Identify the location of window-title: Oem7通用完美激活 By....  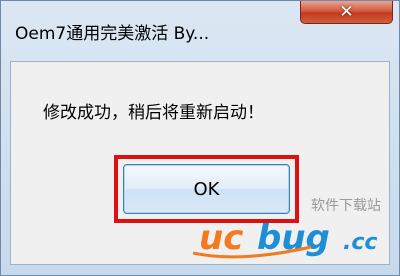
(112, 34).